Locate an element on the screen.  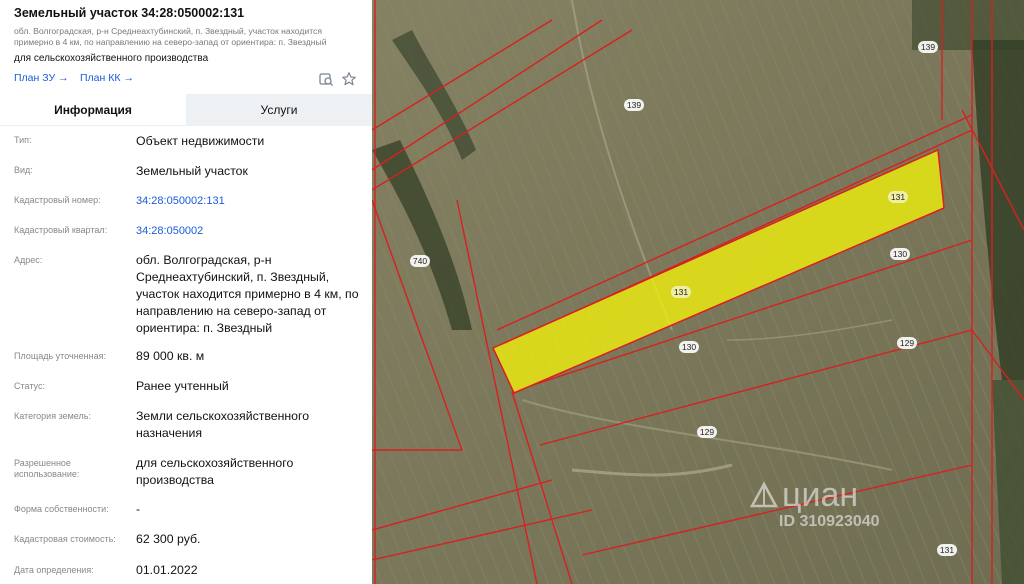
compare-icon is located at coordinates (326, 79).